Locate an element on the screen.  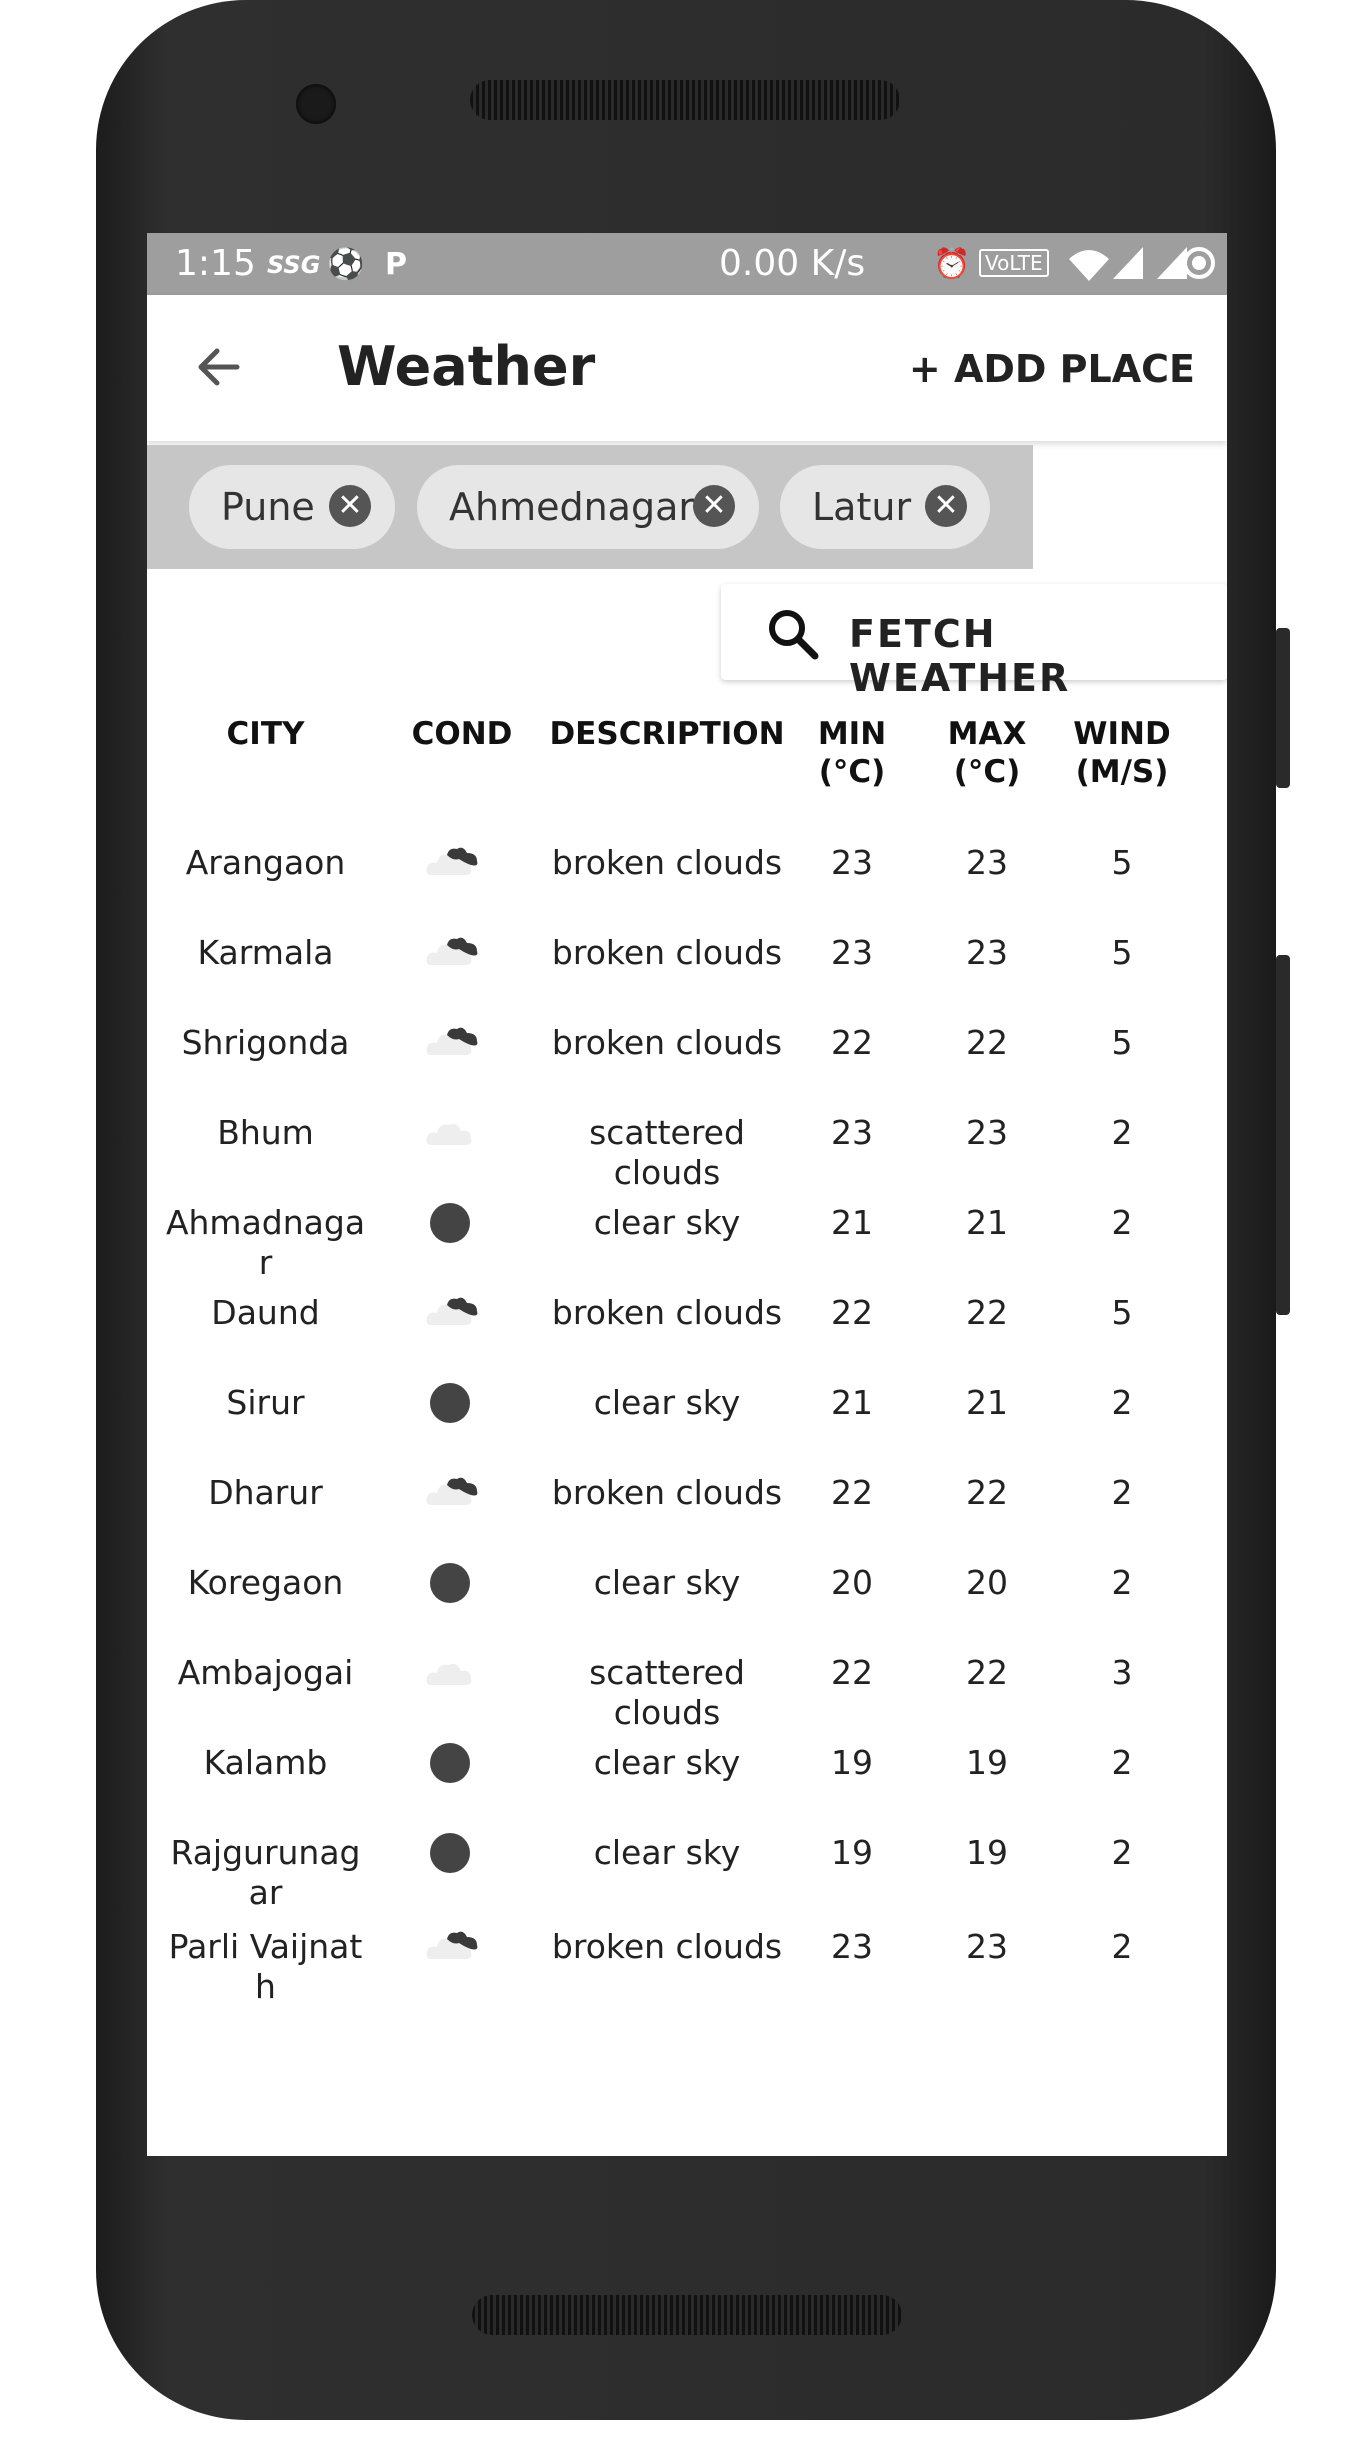
table-row: Ambajogai scattered clouds 22 22 3 is located at coordinates (687, 1698).